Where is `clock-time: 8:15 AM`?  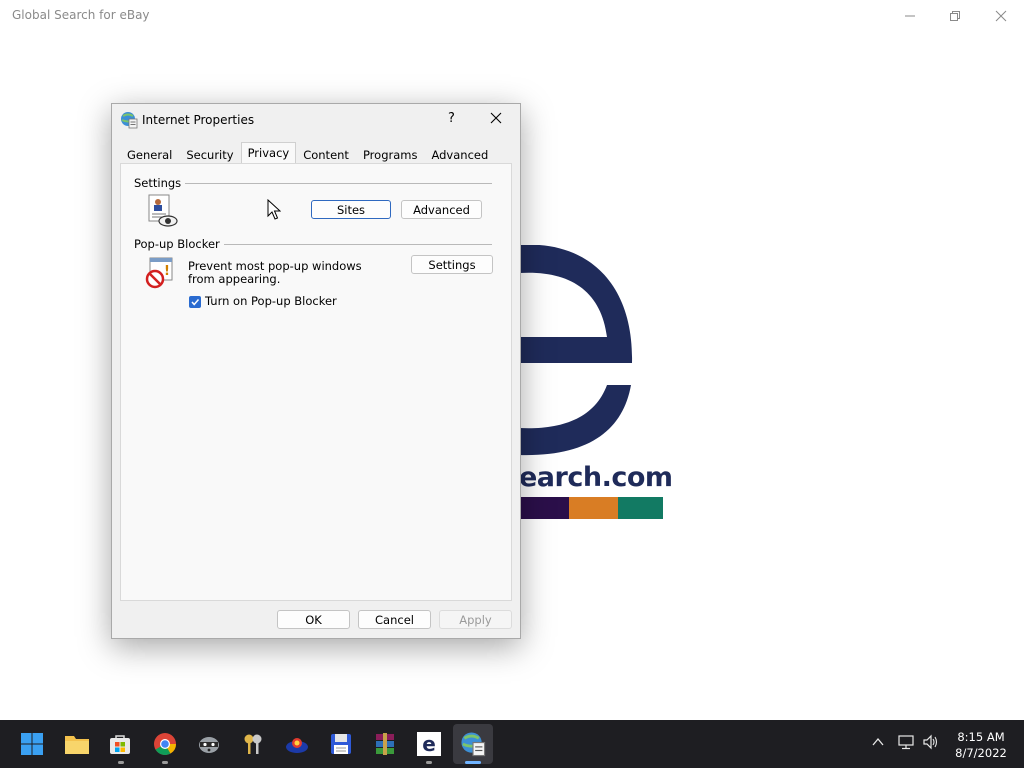 clock-time: 8:15 AM is located at coordinates (981, 737).